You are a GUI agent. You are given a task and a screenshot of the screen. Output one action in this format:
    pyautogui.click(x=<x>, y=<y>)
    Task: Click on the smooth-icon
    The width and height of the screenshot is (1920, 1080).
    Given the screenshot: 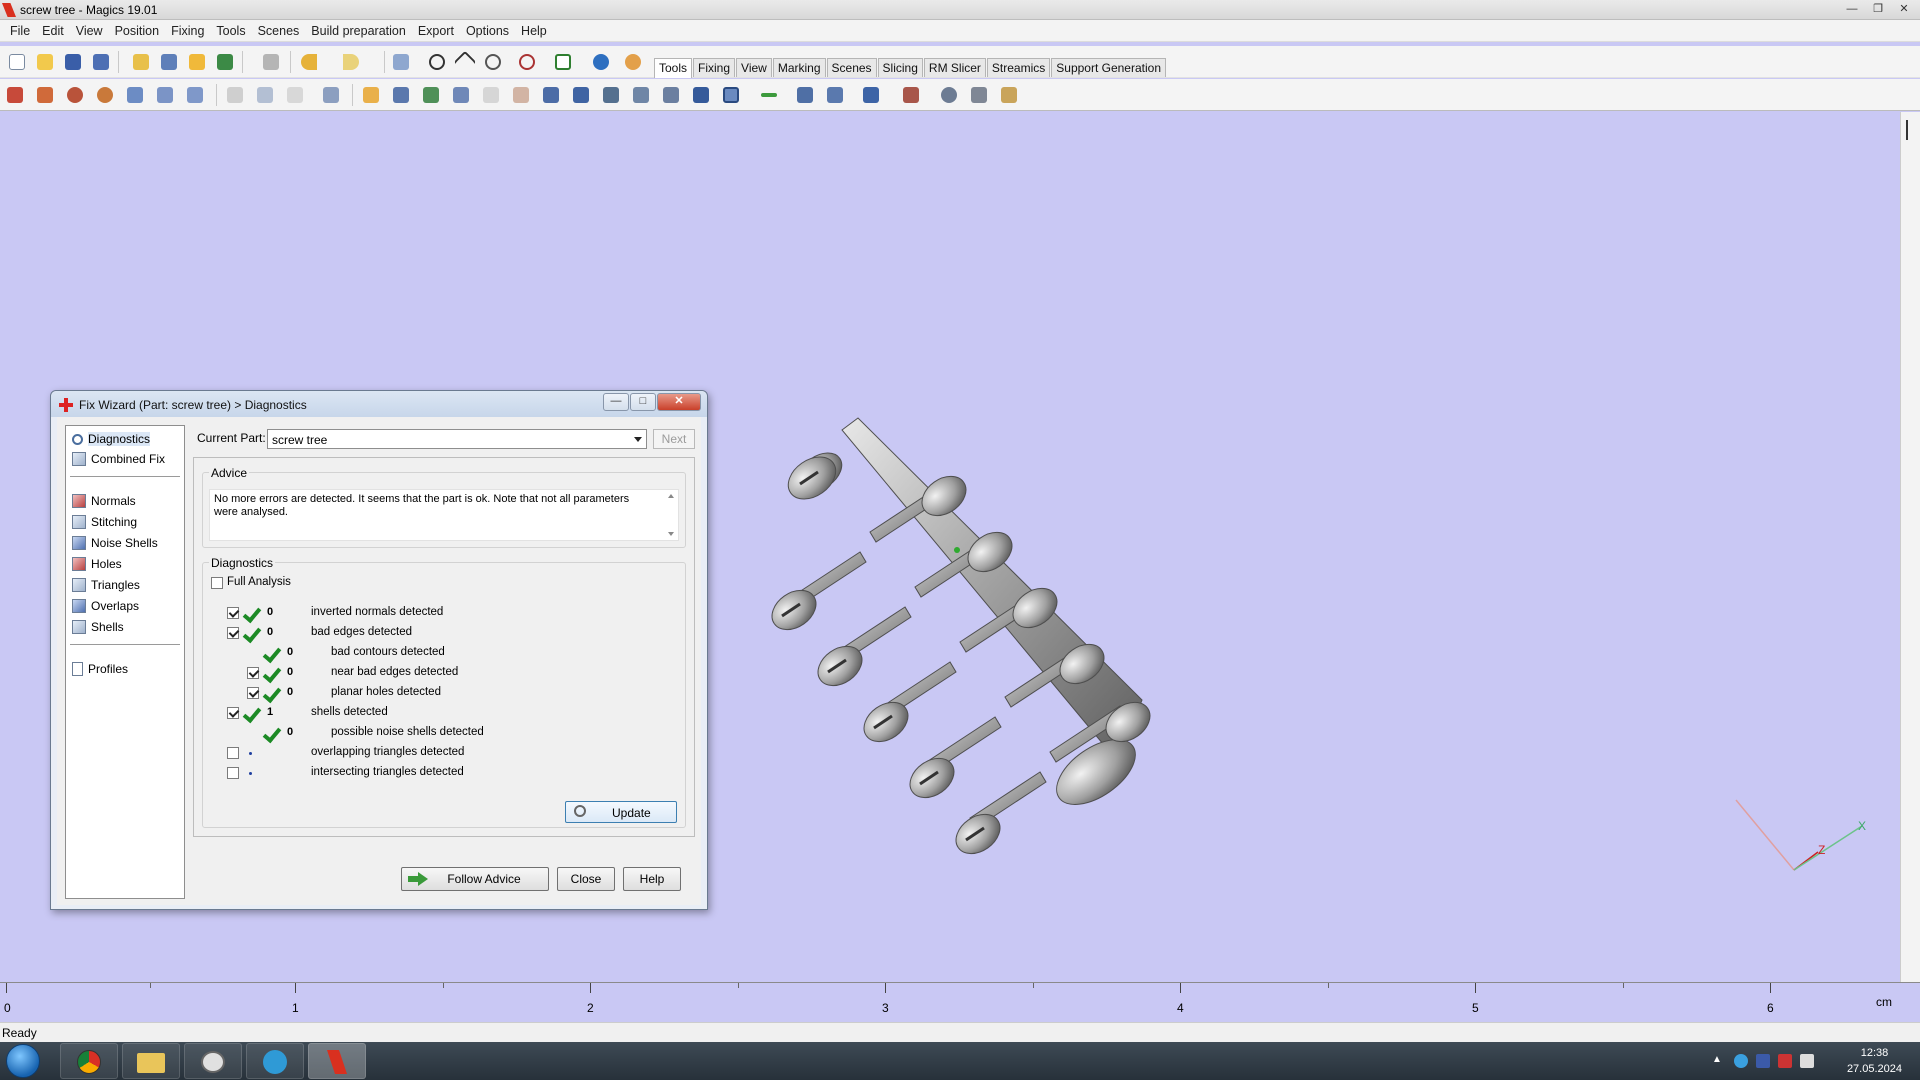 What is the action you would take?
    pyautogui.click(x=521, y=95)
    